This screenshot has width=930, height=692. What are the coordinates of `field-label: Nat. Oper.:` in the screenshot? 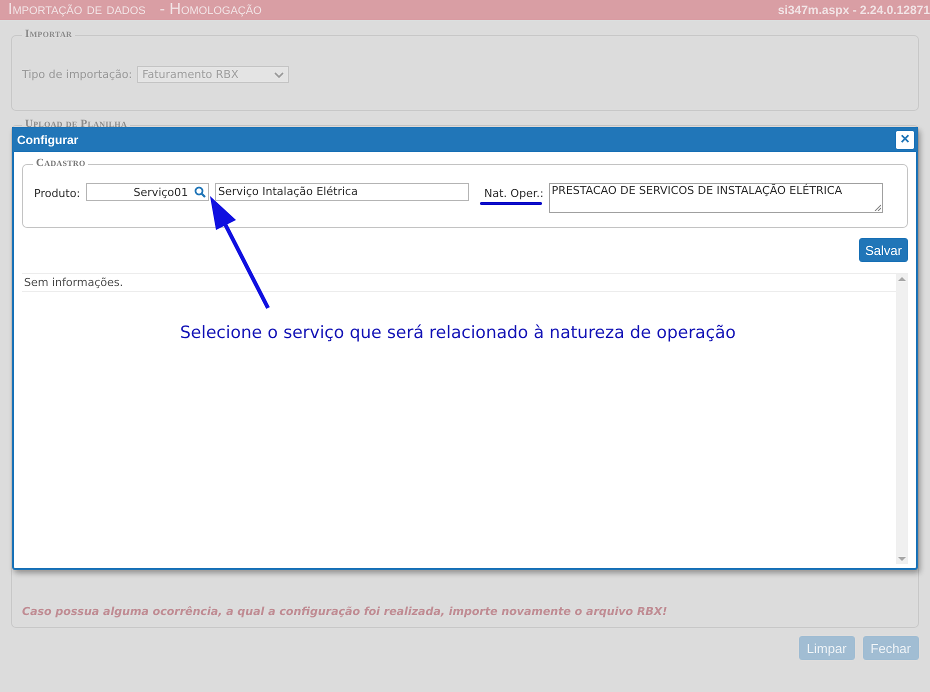 It's located at (514, 193).